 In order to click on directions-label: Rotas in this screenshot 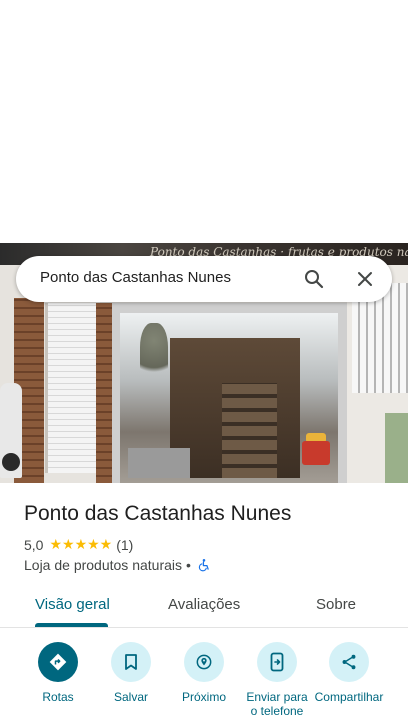, I will do `click(58, 697)`.